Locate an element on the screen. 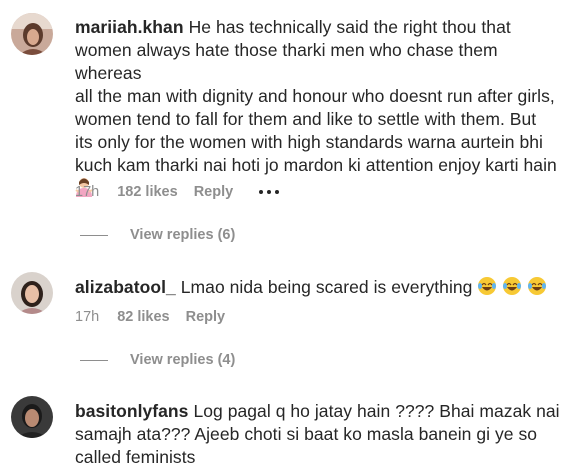  view-replies-label: View replies (6) is located at coordinates (183, 235).